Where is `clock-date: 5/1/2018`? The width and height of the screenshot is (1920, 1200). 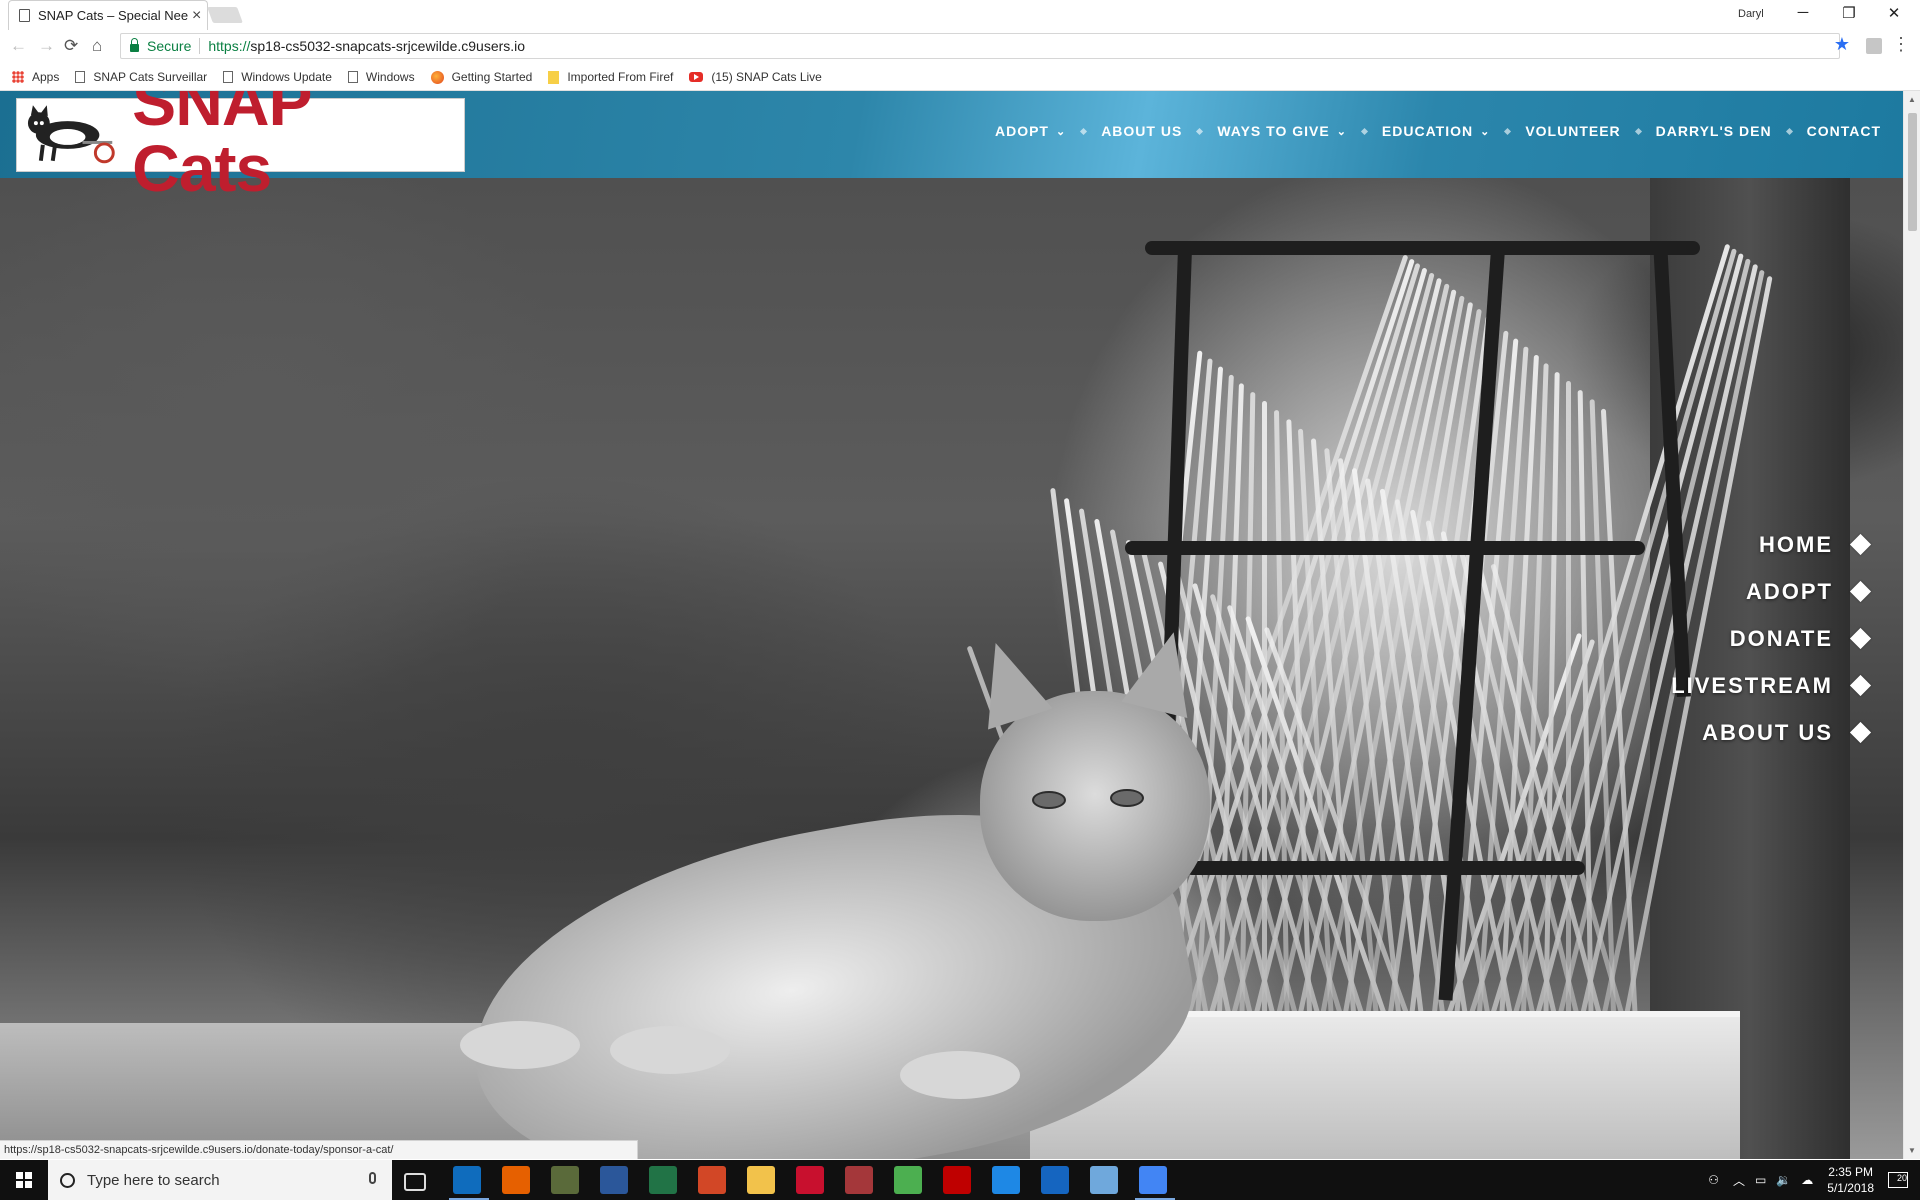 clock-date: 5/1/2018 is located at coordinates (1850, 1188).